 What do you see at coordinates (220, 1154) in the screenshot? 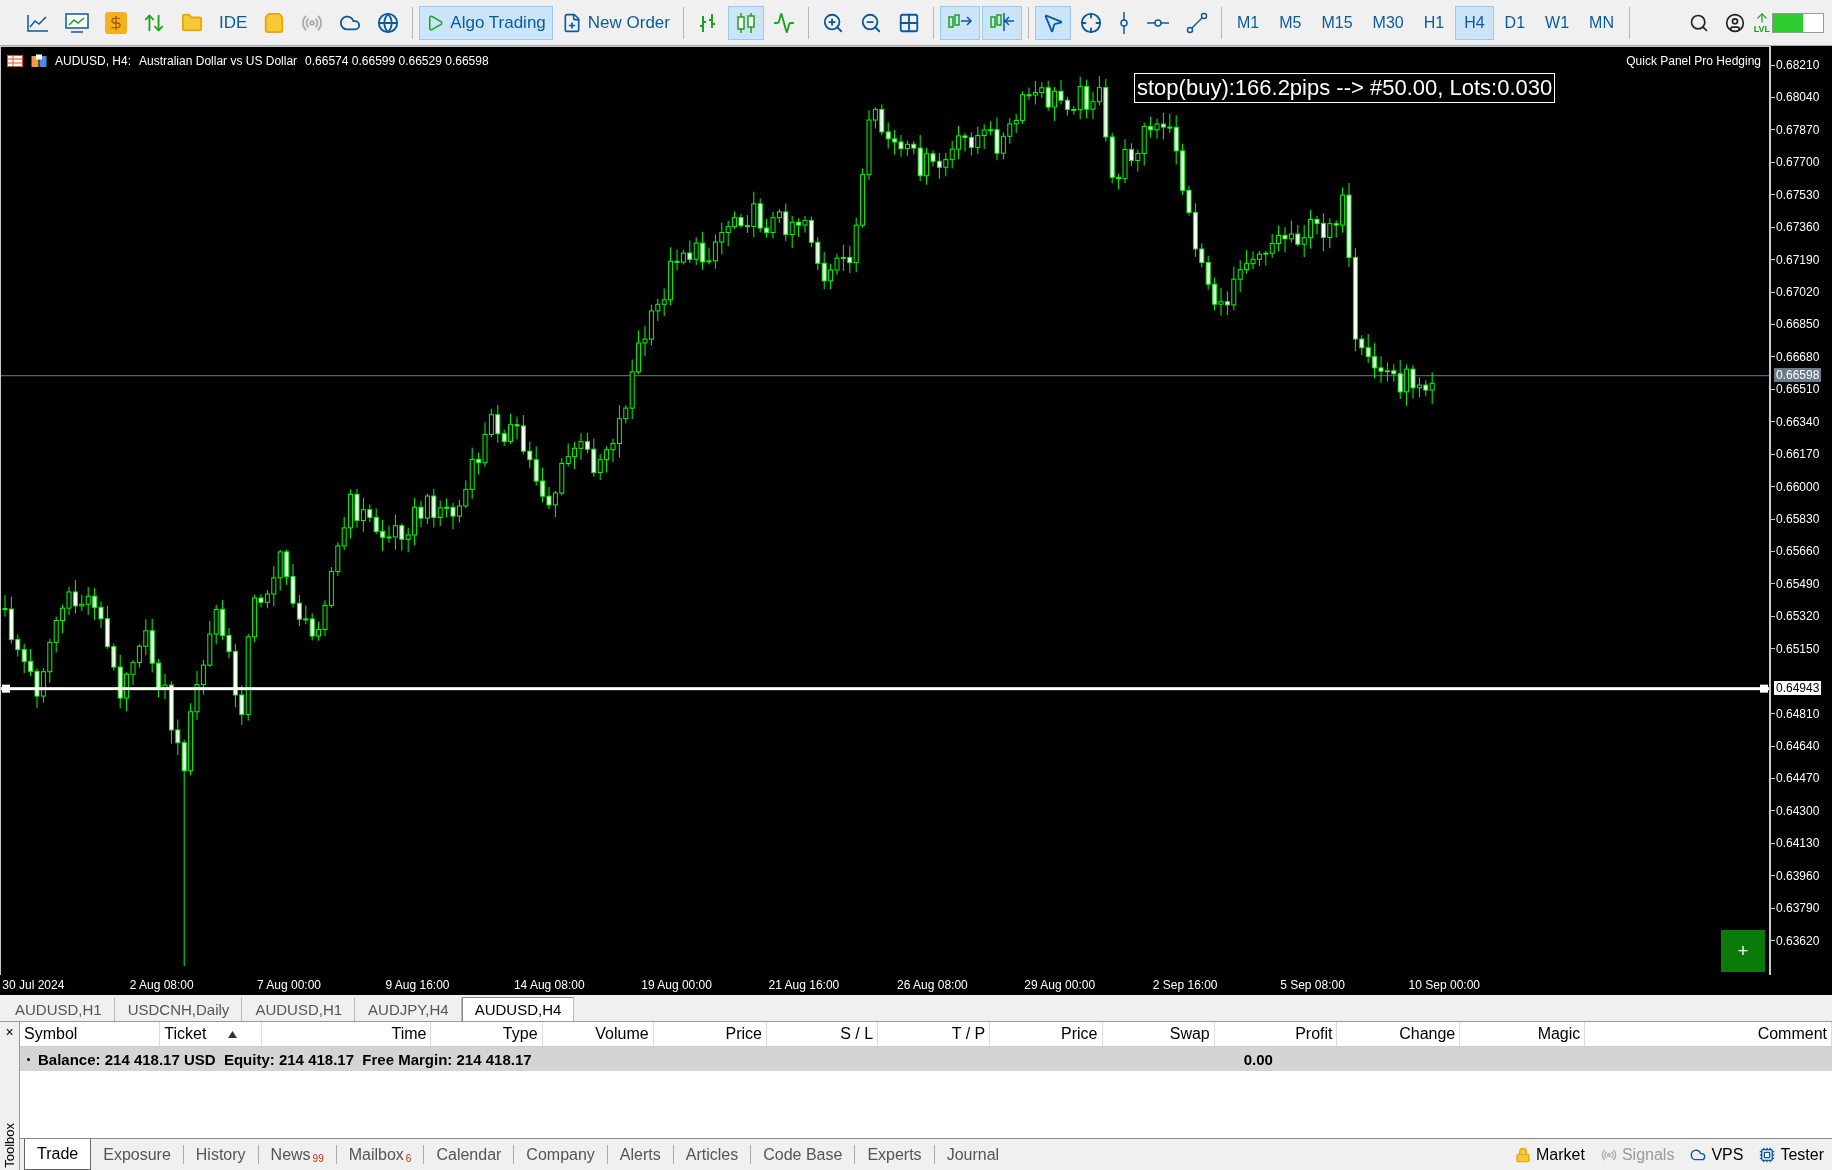
I see `panel-tab: History` at bounding box center [220, 1154].